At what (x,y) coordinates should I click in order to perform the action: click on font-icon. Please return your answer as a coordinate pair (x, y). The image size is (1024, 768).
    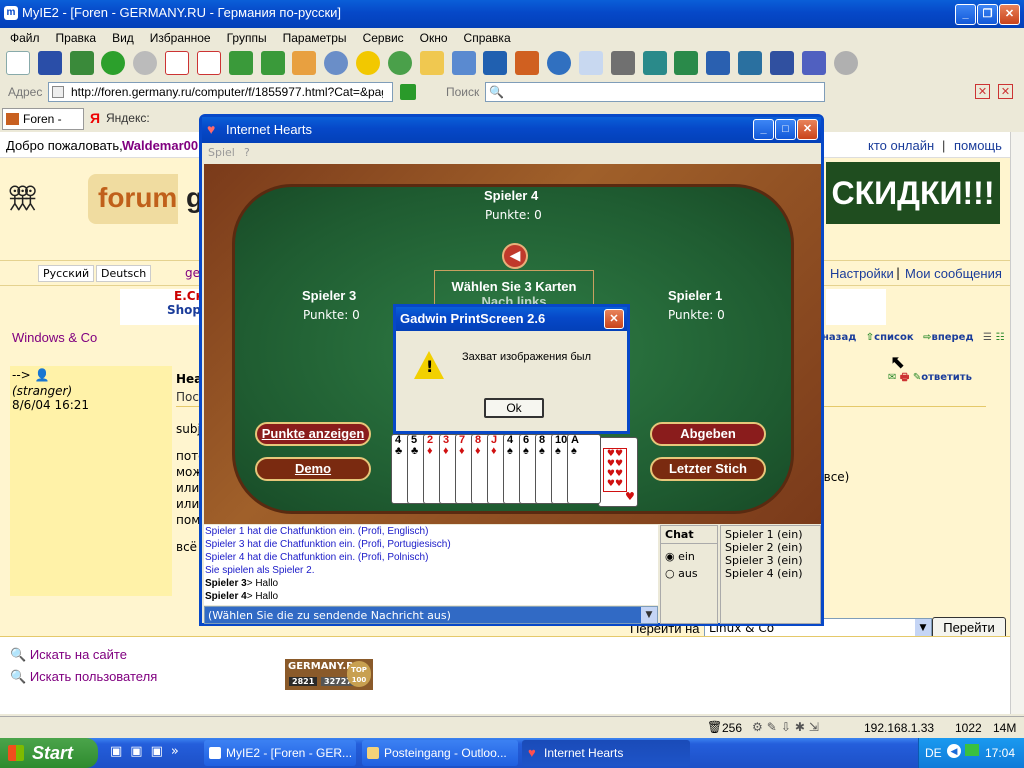
    Looking at the image, I should click on (495, 63).